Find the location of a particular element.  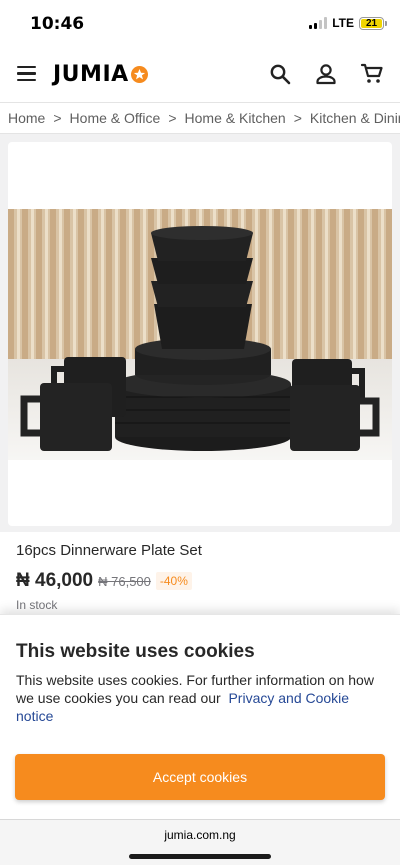

status-indicators: LTE 21 is located at coordinates (348, 23).